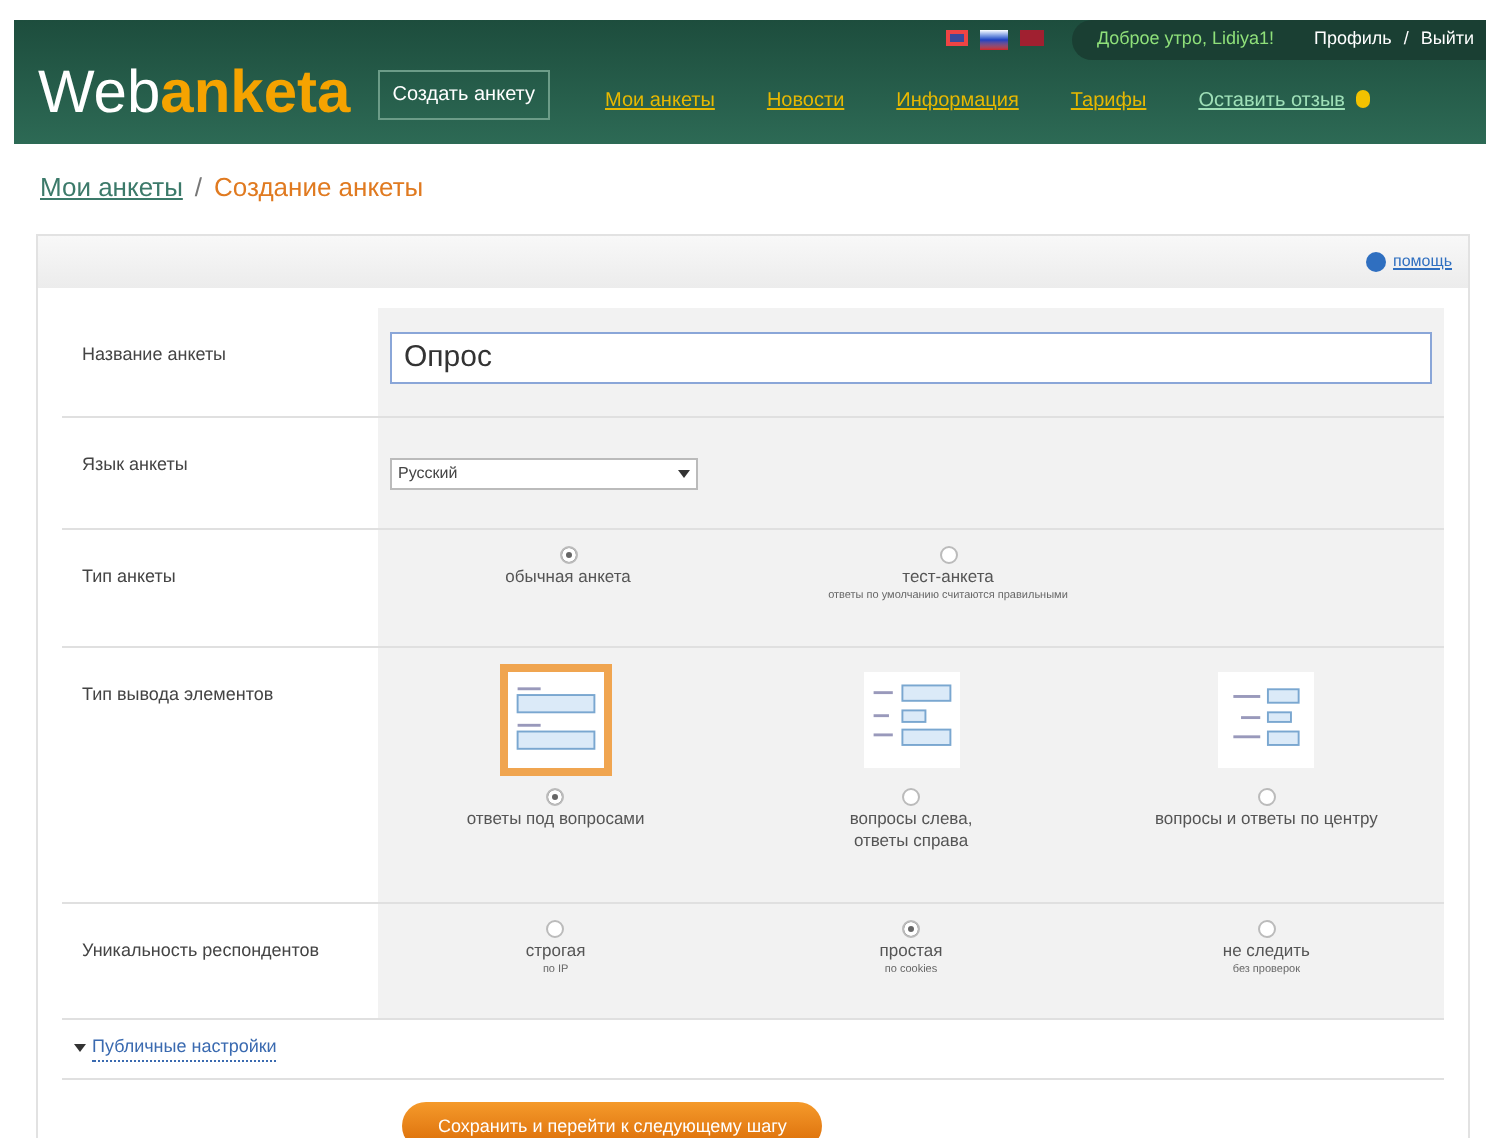 The image size is (1486, 1138). What do you see at coordinates (612, 1120) in the screenshot?
I see `save-next-button: Сохранить и перейти к следующему шагу` at bounding box center [612, 1120].